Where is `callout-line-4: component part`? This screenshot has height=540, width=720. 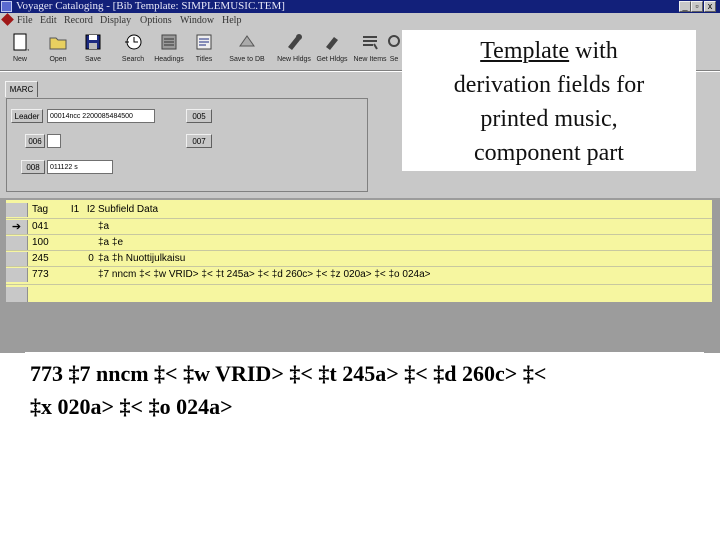 callout-line-4: component part is located at coordinates (549, 153).